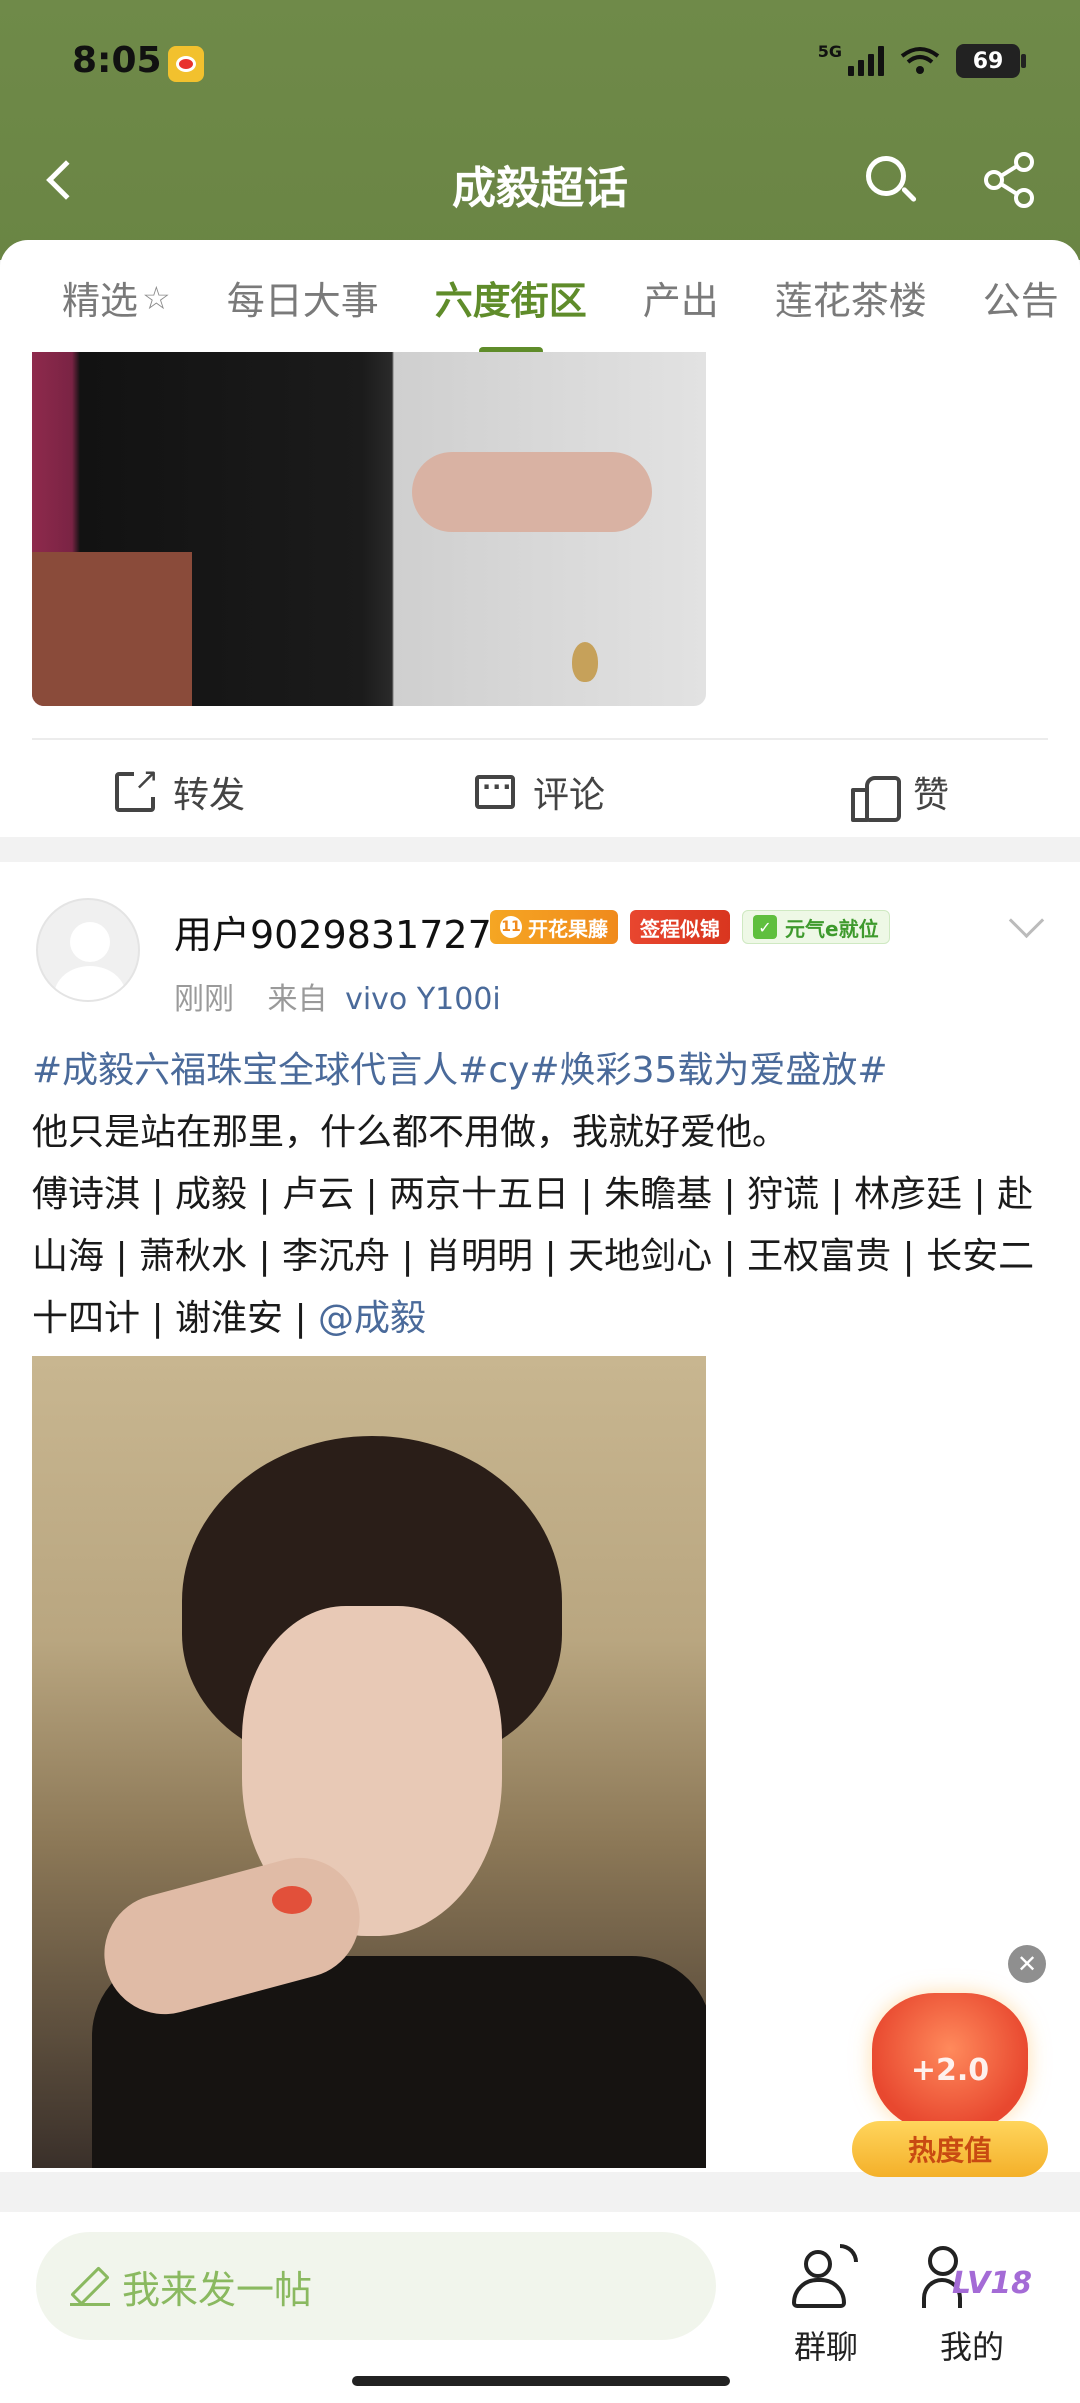  Describe the element at coordinates (554, 927) in the screenshot. I see `level-badge: 11 开花果藤` at that location.